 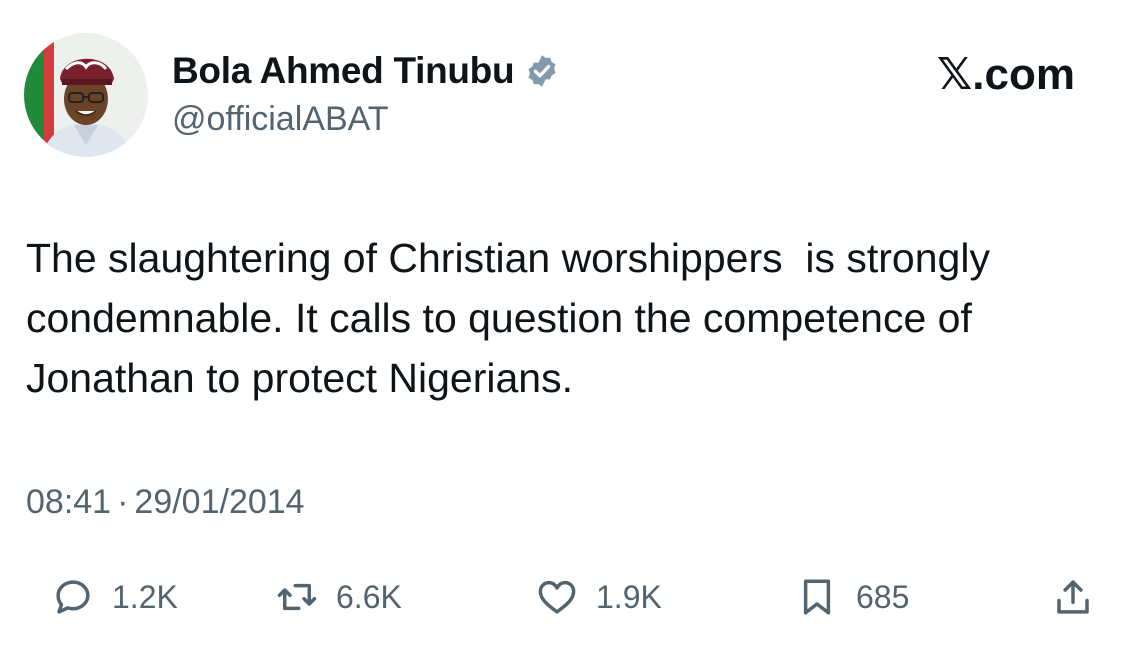 I want to click on reply-button: 1.2K, so click(x=115, y=597).